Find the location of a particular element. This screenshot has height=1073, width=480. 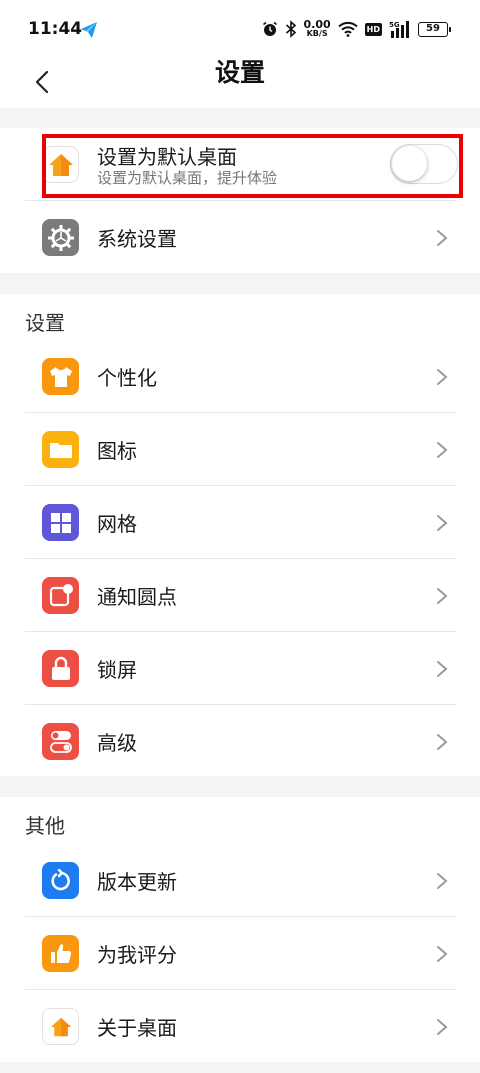

wifi-icon is located at coordinates (347, 29).